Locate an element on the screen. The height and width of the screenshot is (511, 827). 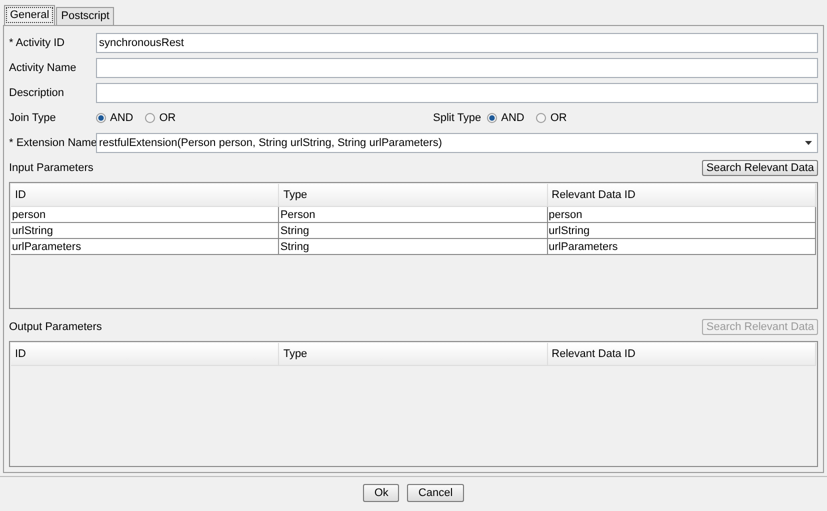
field-label: Split Type is located at coordinates (457, 118).